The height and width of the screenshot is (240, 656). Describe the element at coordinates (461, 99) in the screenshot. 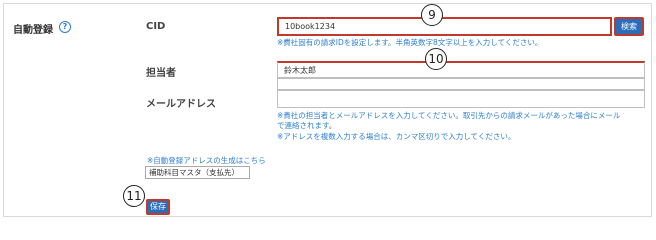

I see `email-input` at that location.